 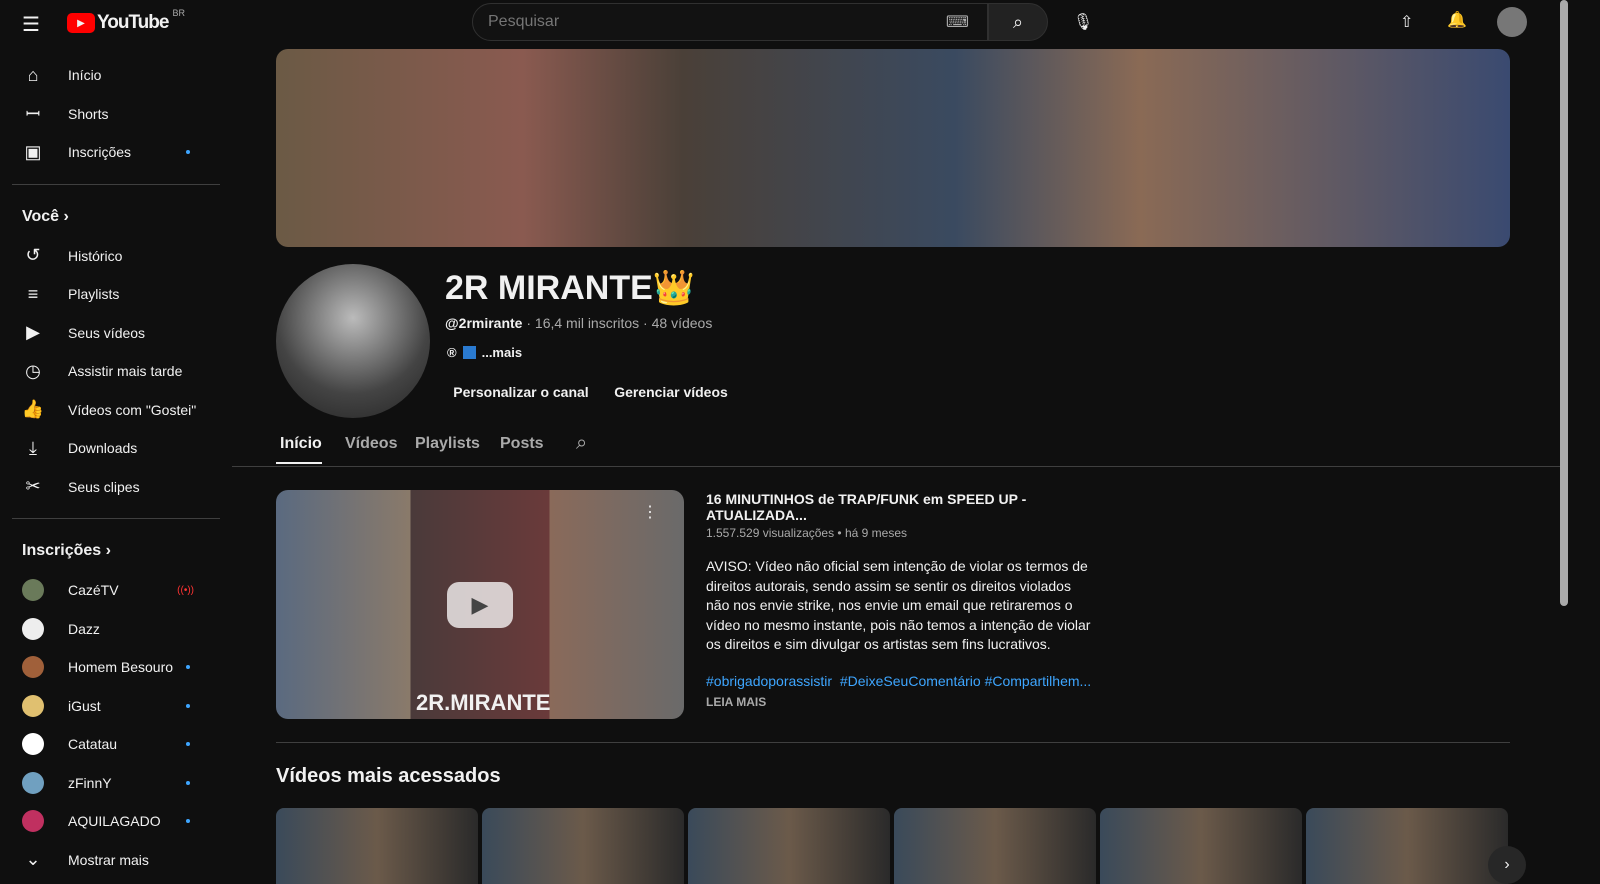 I want to click on upload-icon: ⇧, so click(x=1406, y=22).